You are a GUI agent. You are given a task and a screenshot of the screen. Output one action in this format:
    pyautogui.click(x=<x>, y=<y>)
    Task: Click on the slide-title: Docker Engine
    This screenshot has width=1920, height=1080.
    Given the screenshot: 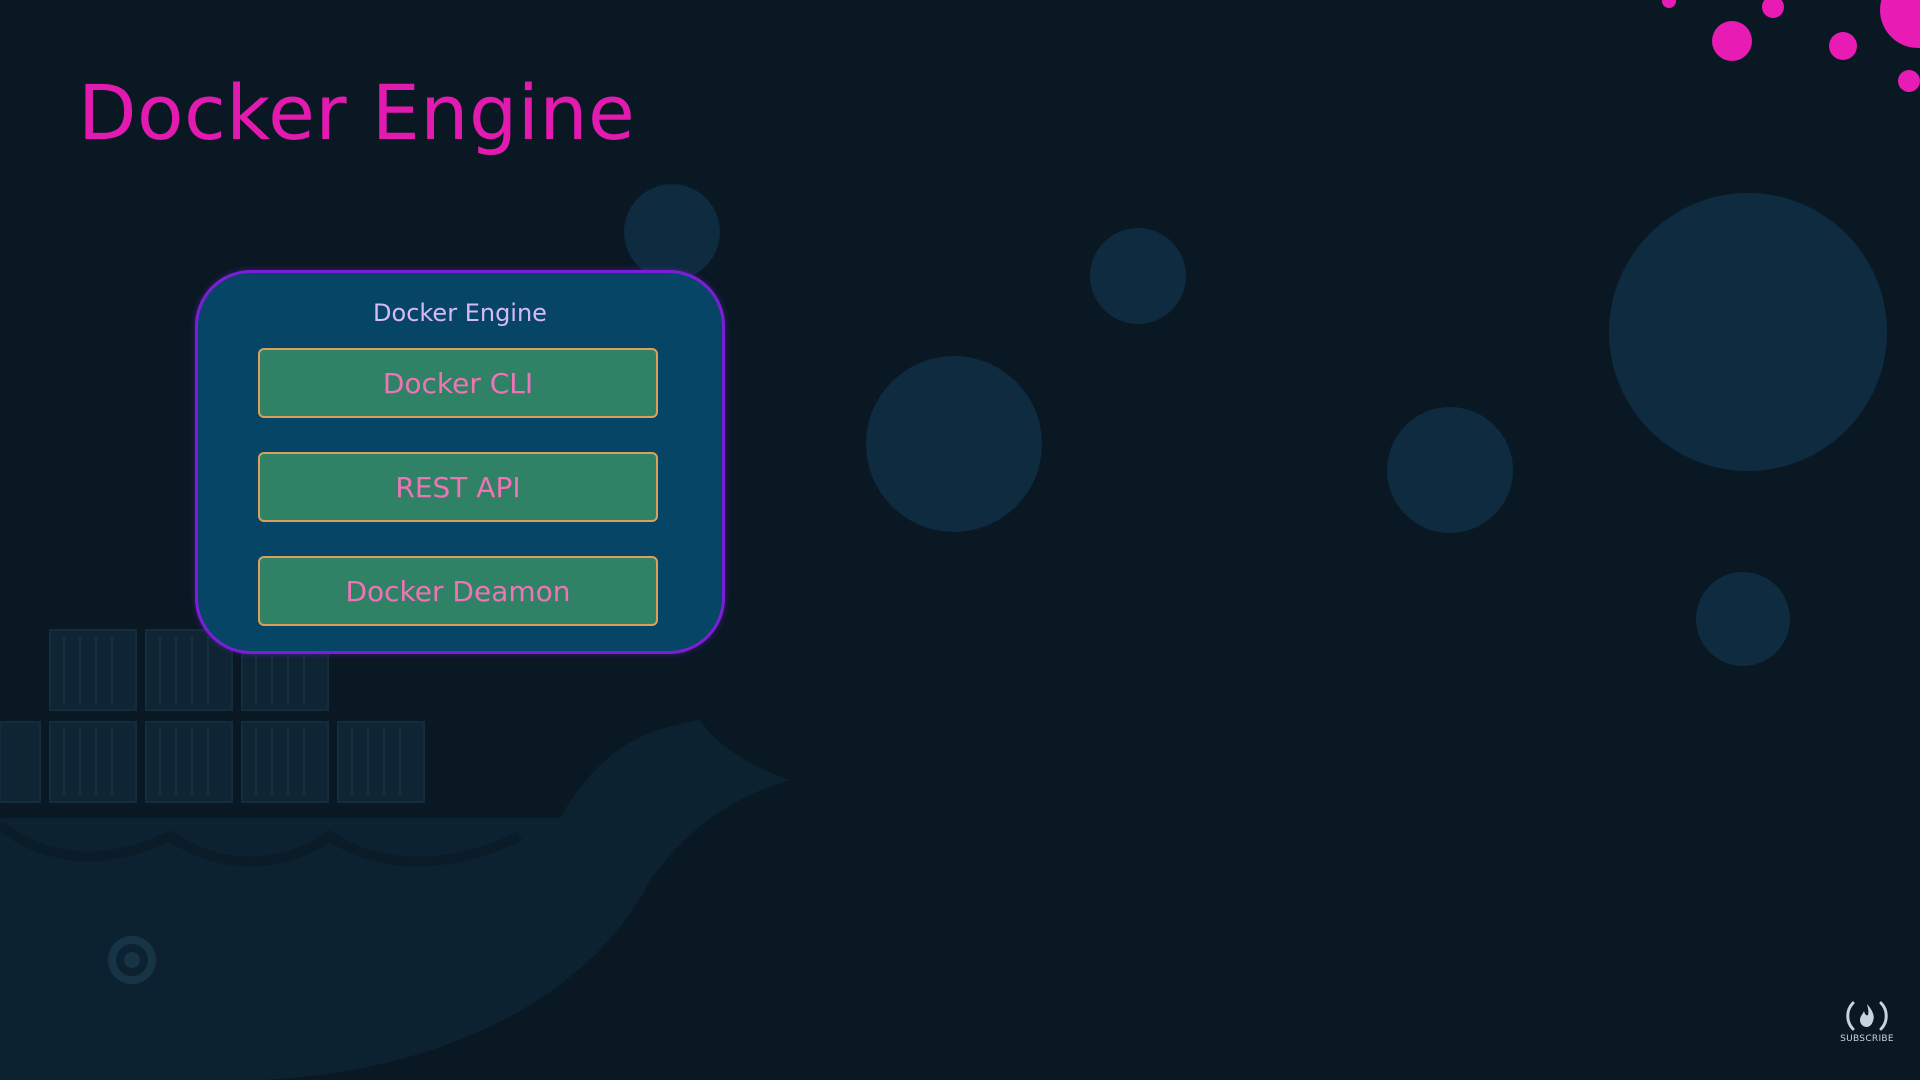 What is the action you would take?
    pyautogui.click(x=357, y=112)
    